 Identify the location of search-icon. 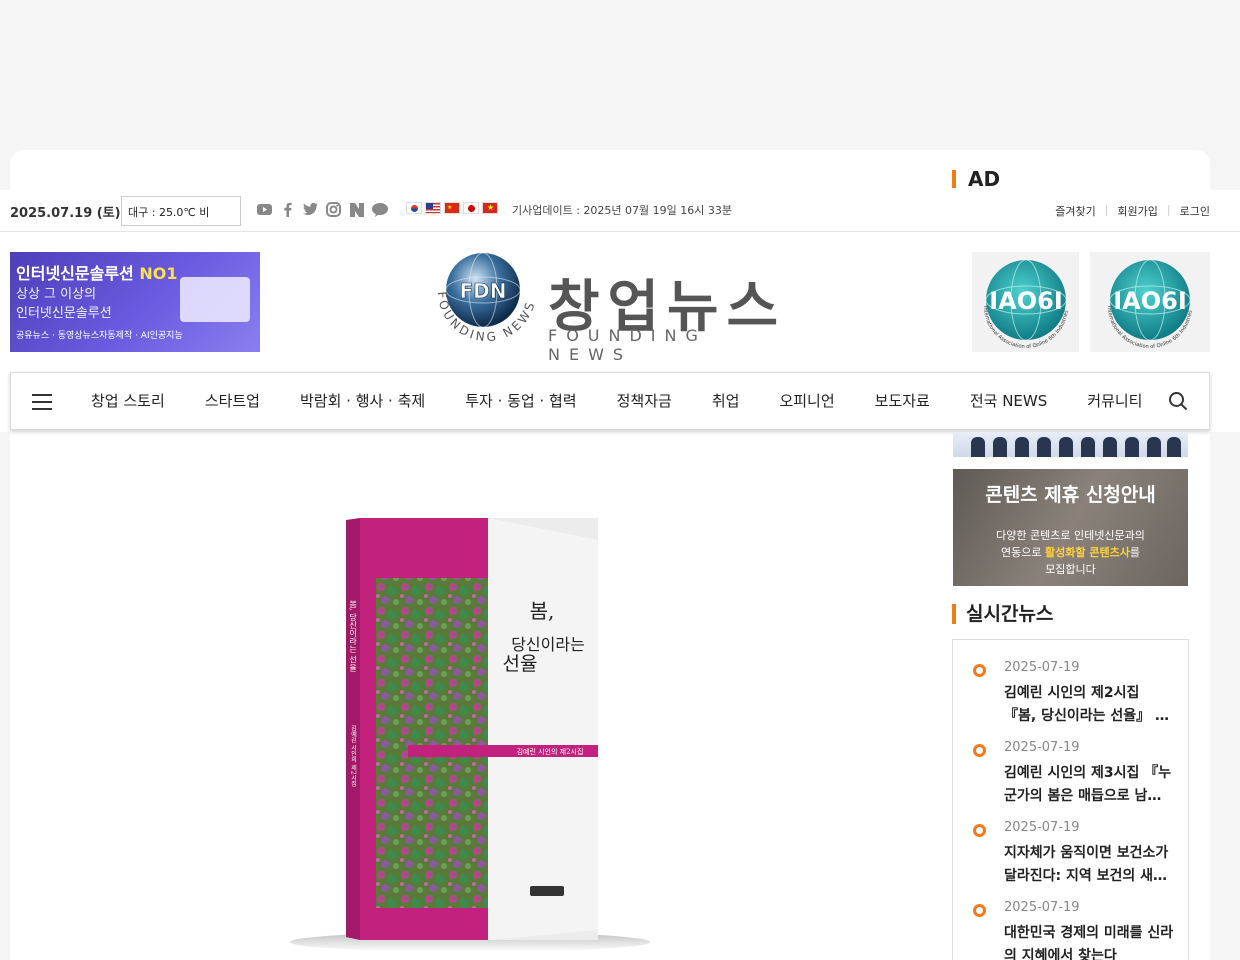
(1178, 403).